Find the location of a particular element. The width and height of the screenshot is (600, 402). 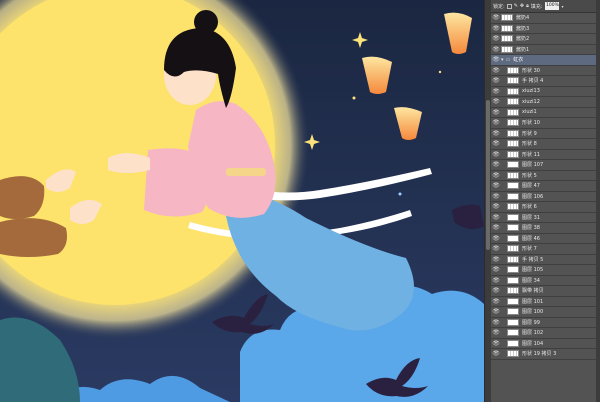

layer-name: 形状 9 is located at coordinates (529, 133).